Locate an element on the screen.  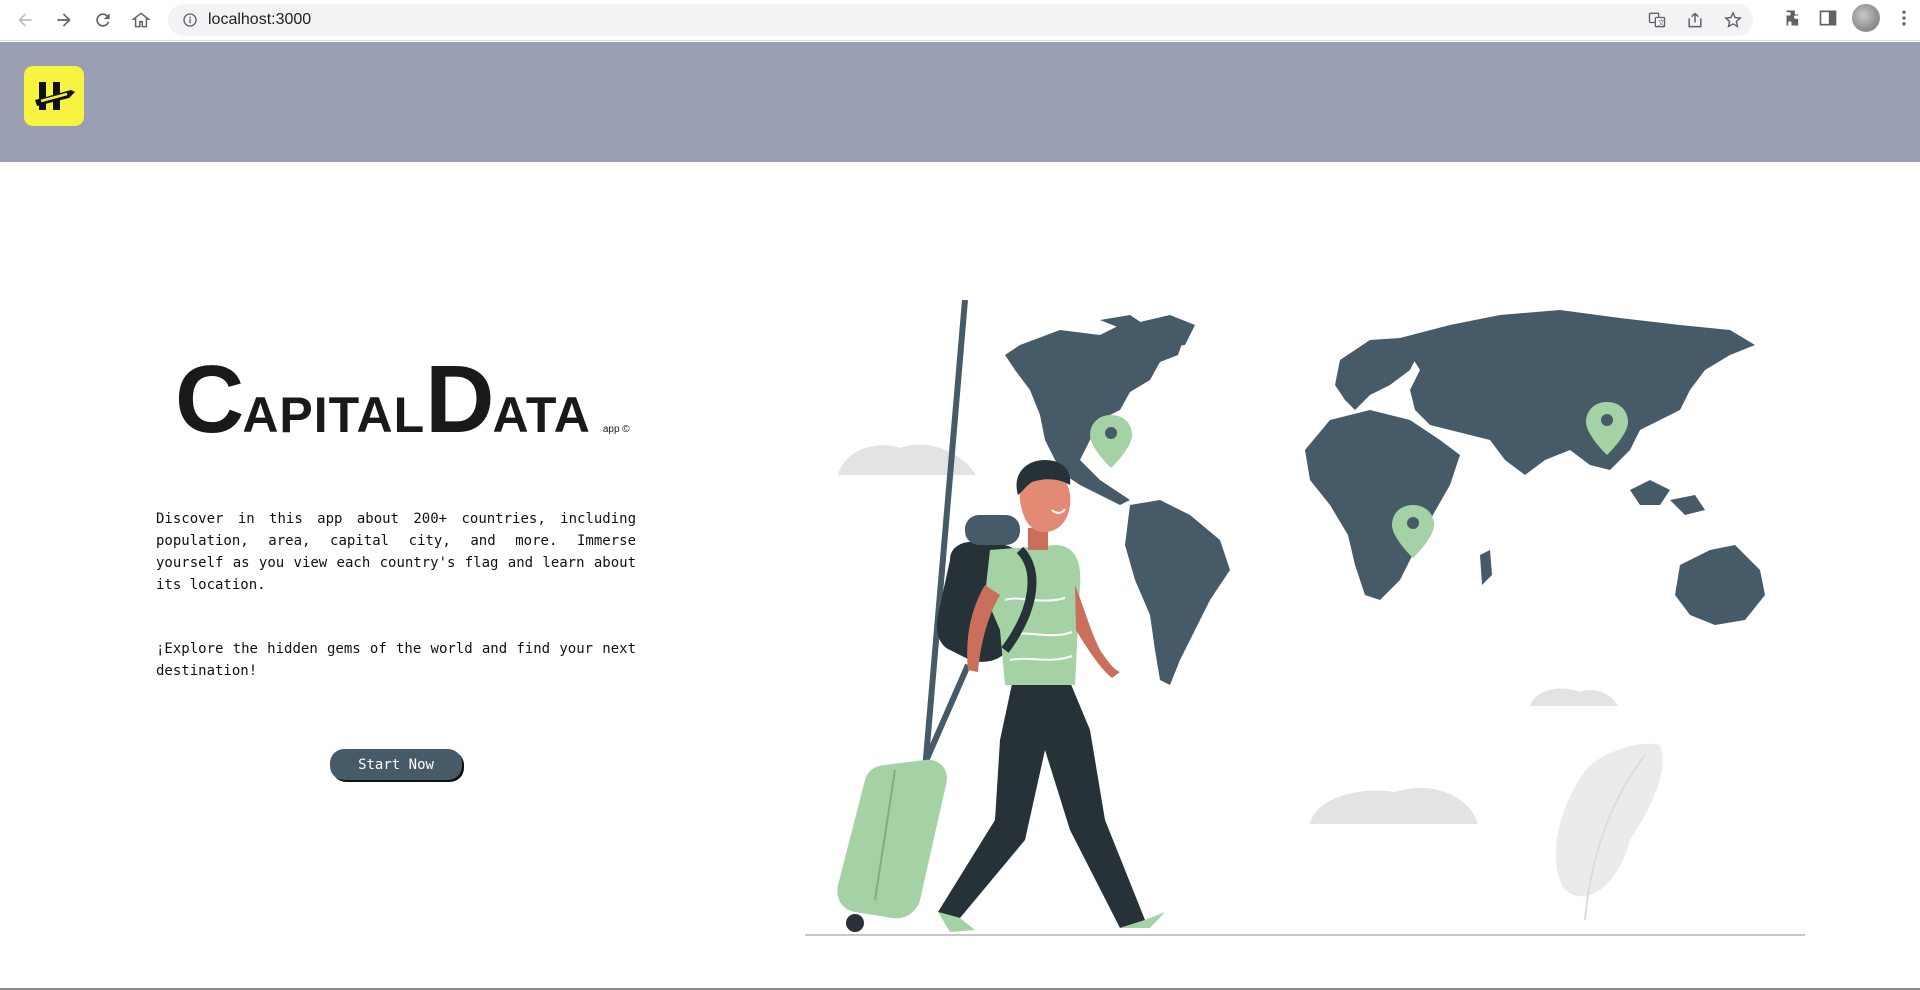
star-icon is located at coordinates (1733, 20).